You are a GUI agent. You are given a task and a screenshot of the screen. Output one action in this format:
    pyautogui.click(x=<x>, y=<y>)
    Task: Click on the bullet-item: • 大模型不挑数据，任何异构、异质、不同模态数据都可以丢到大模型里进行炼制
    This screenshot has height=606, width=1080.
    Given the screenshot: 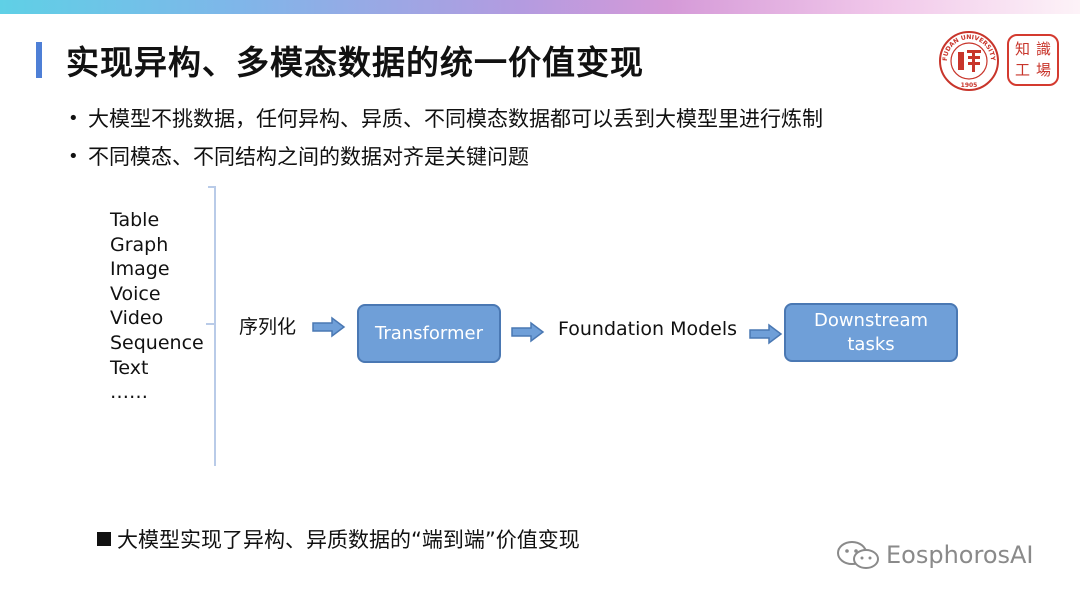 What is the action you would take?
    pyautogui.click(x=445, y=118)
    